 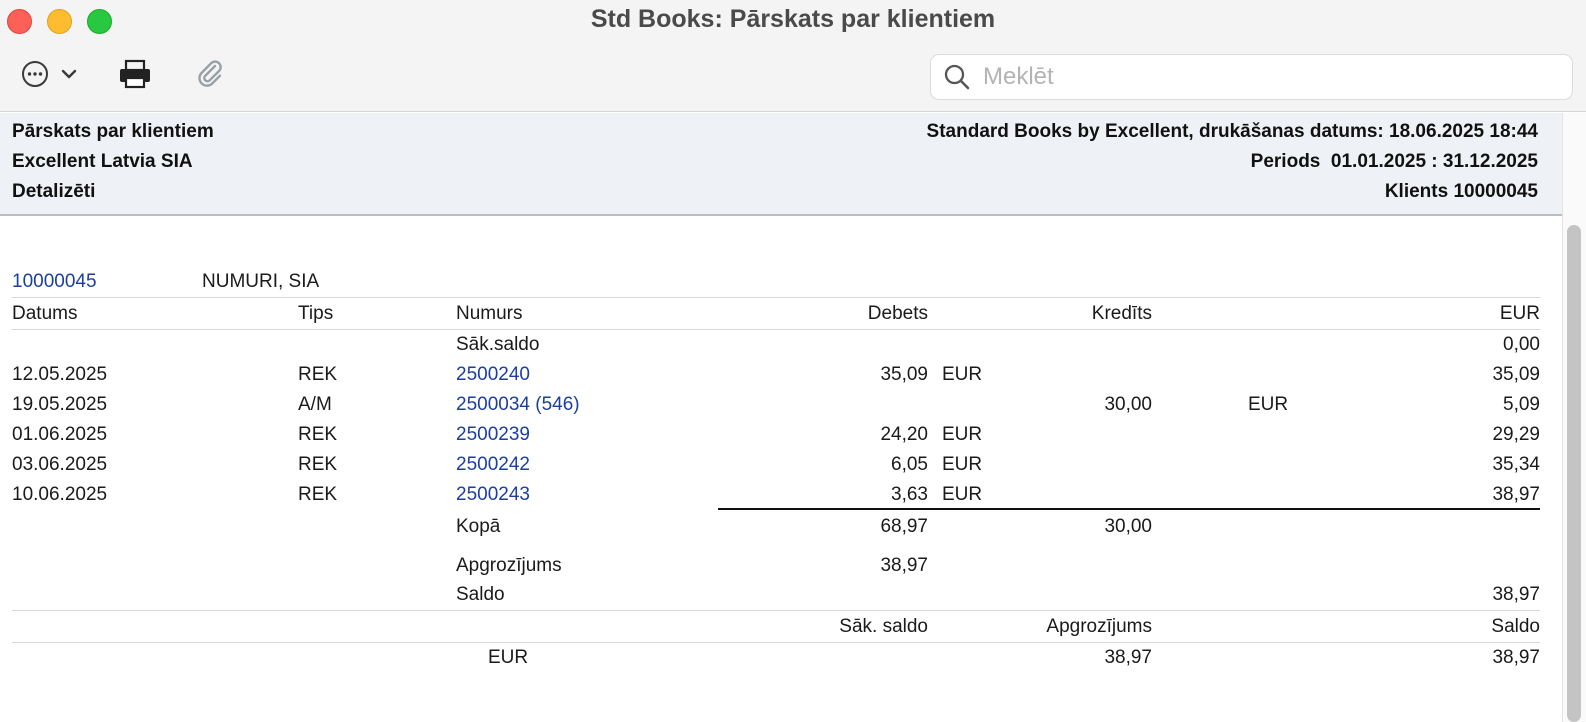 What do you see at coordinates (904, 374) in the screenshot?
I see `row-debit: 35,09` at bounding box center [904, 374].